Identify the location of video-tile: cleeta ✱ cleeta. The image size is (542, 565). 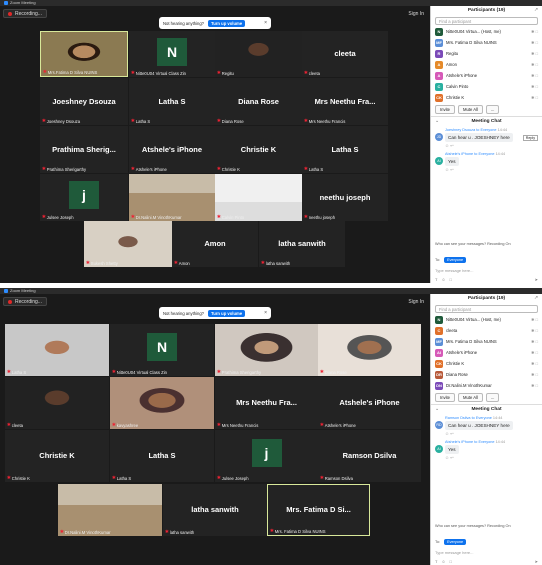
(345, 54).